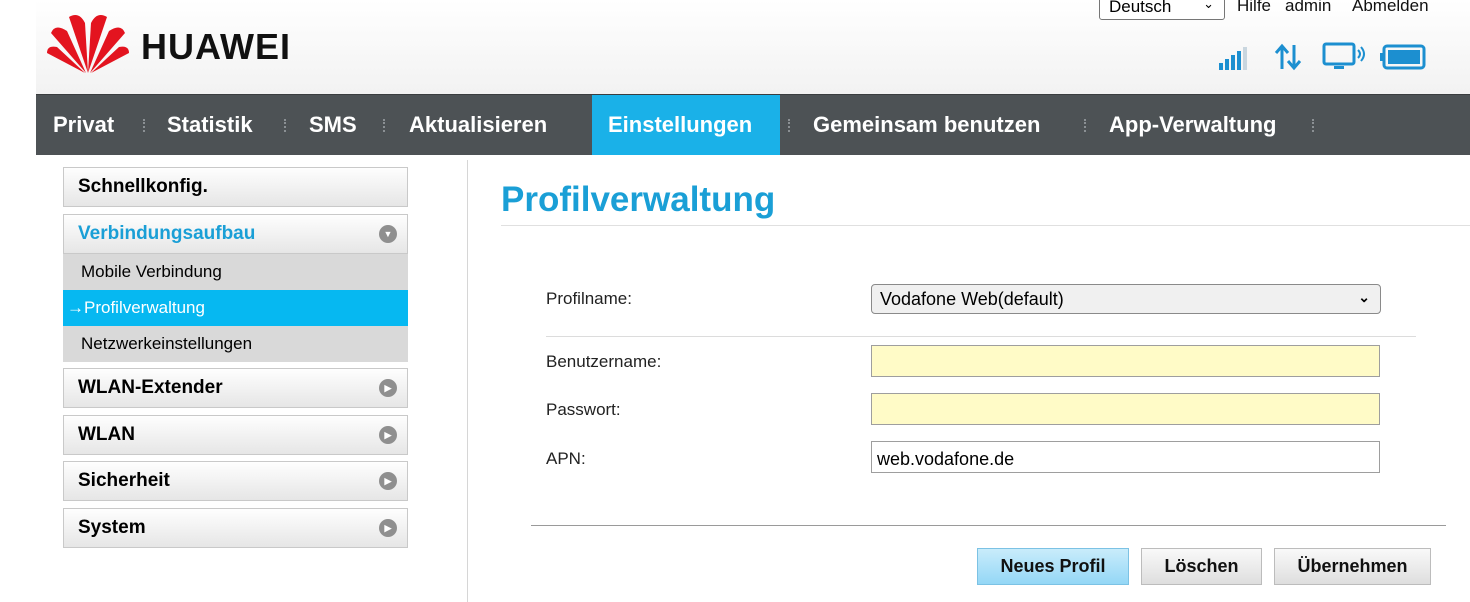 The width and height of the screenshot is (1470, 602). What do you see at coordinates (1343, 55) in the screenshot?
I see `monitor-icon` at bounding box center [1343, 55].